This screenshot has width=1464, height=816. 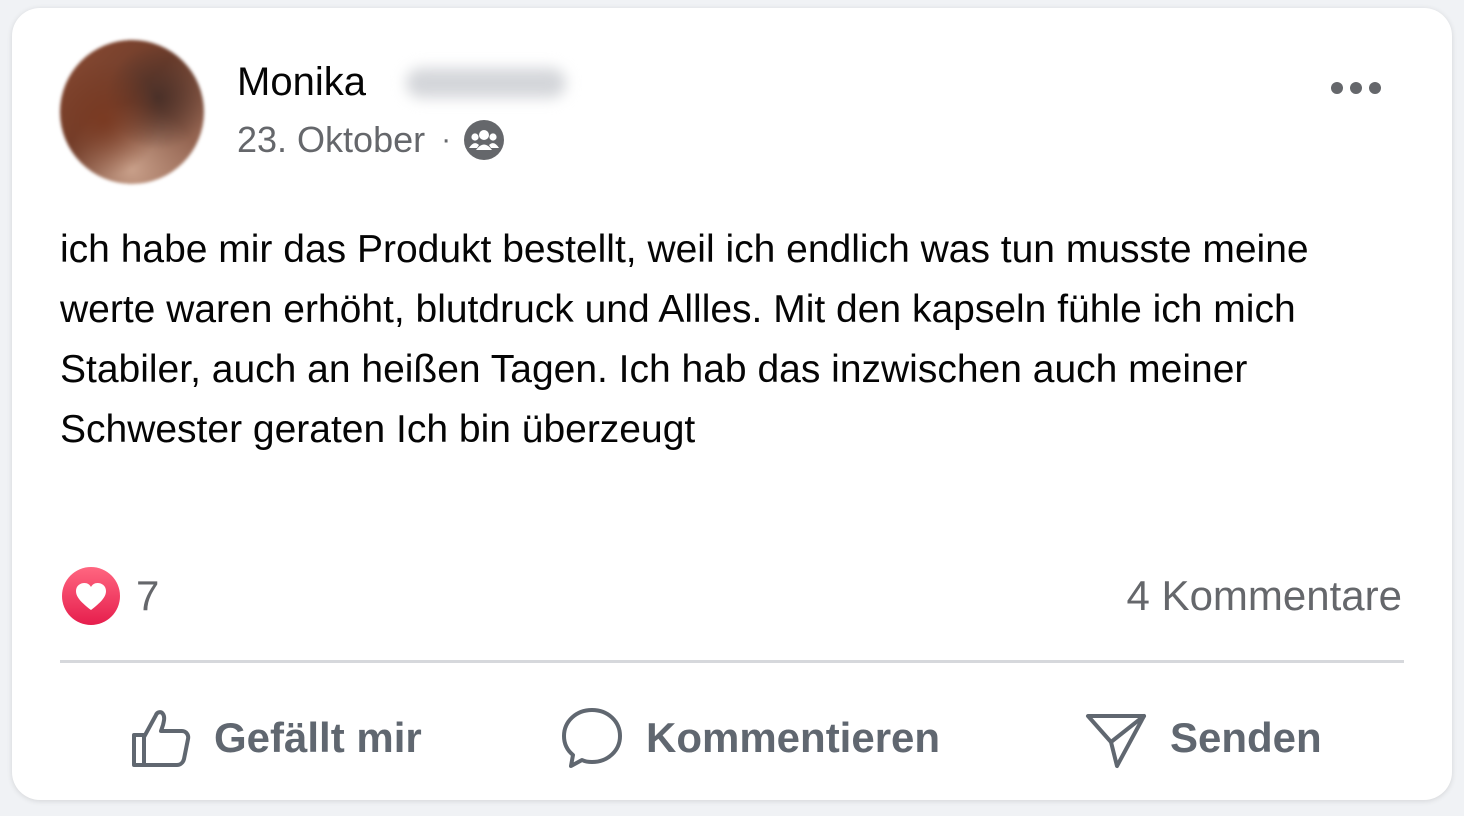 I want to click on avatar, so click(x=132, y=112).